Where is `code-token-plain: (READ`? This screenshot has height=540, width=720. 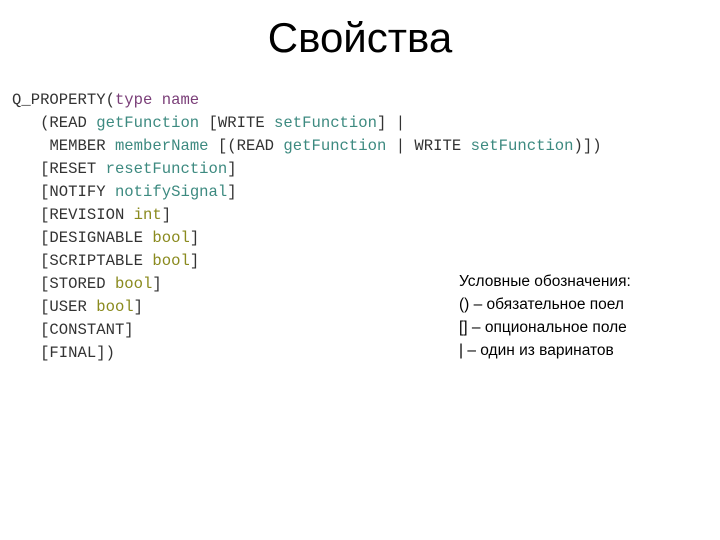 code-token-plain: (READ is located at coordinates (68, 123).